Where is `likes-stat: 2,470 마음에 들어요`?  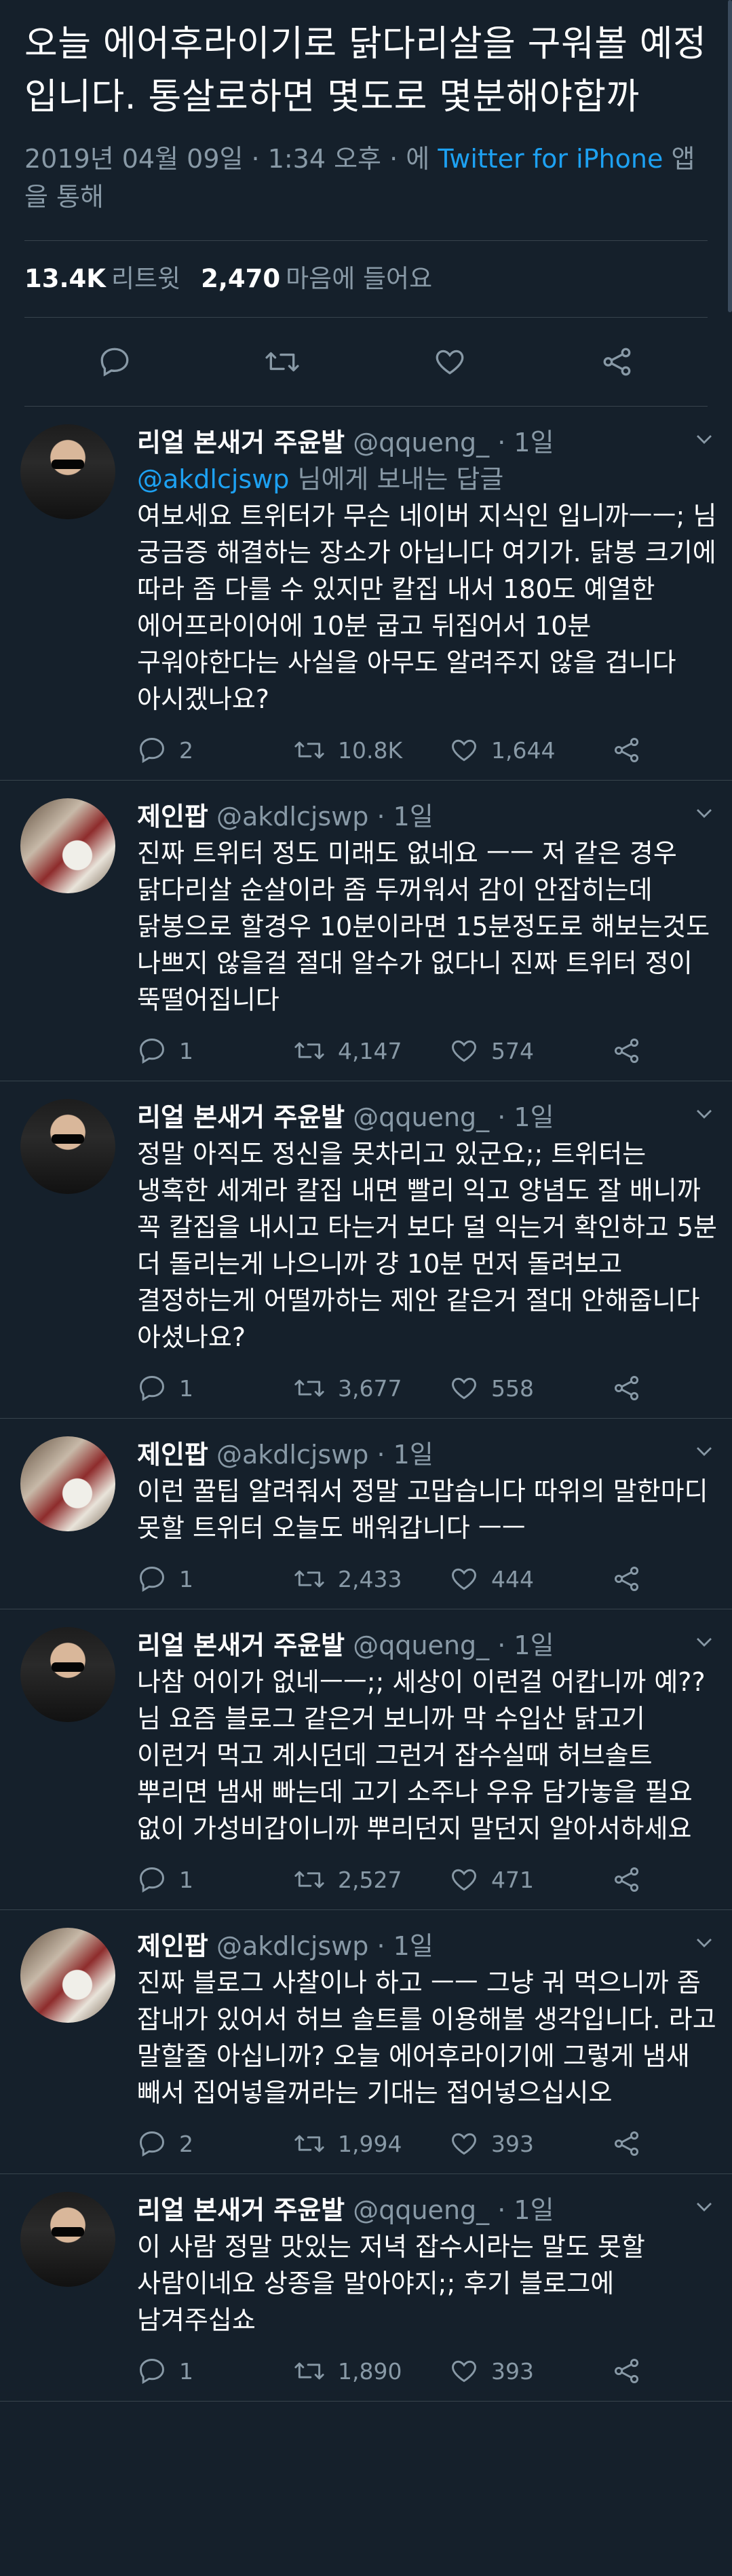 likes-stat: 2,470 마음에 들어요 is located at coordinates (316, 279).